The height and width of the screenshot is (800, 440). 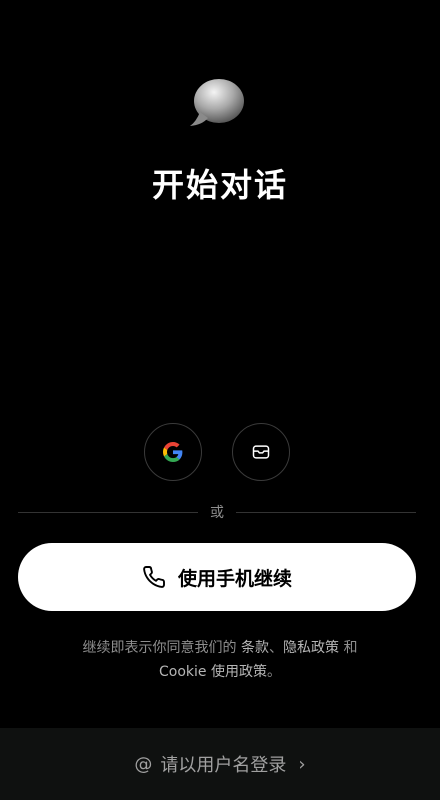 I want to click on google-login-button, so click(x=173, y=452).